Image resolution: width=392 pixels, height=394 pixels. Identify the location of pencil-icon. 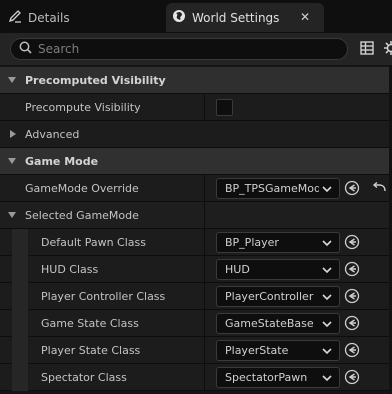
(15, 17).